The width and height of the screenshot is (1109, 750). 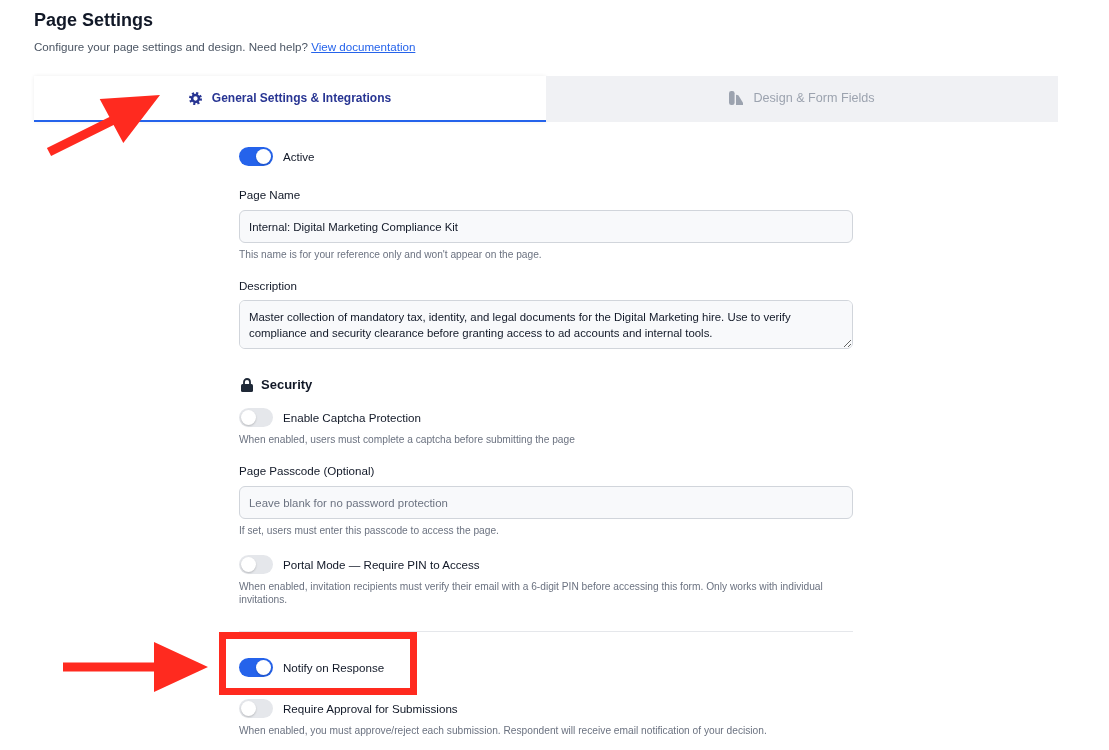 I want to click on help-text: If set, users must enter this passcode to access the page., so click(x=369, y=530).